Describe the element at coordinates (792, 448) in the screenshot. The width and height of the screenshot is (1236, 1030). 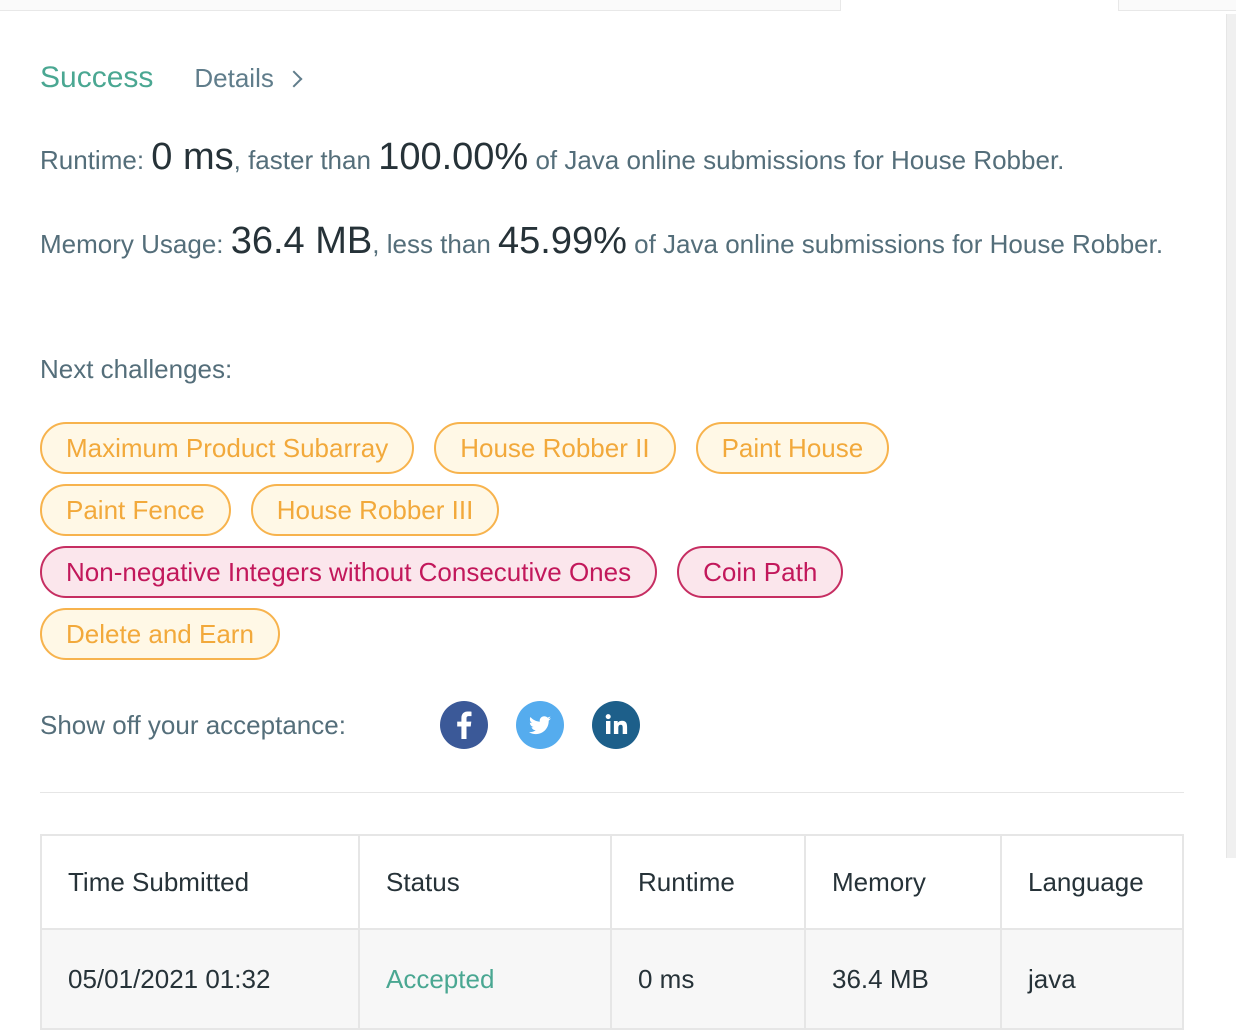
I see `challenge-chip-paint-house: Paint House` at that location.